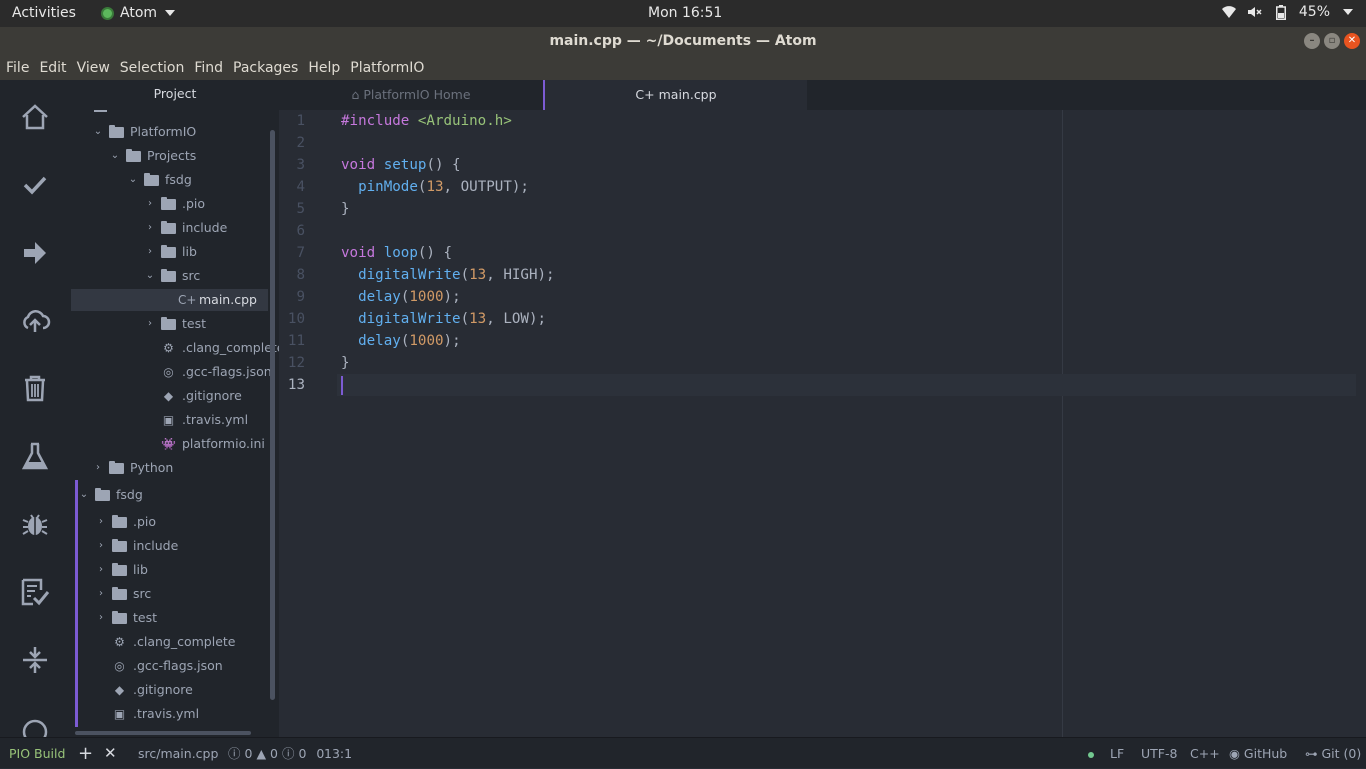 This screenshot has height=769, width=1366. I want to click on home-icon, so click(35, 117).